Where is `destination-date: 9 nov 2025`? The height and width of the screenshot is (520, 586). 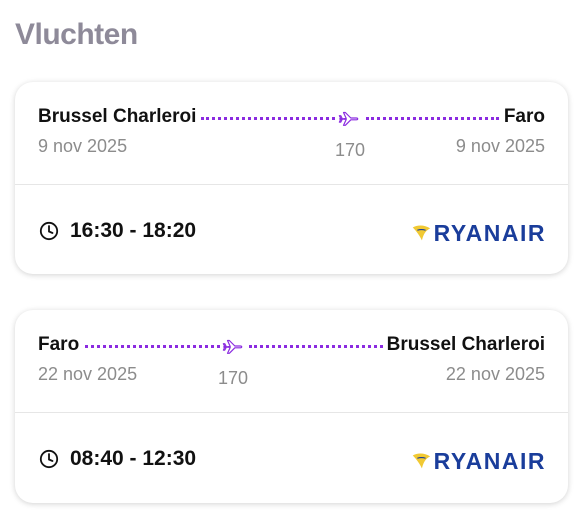 destination-date: 9 nov 2025 is located at coordinates (500, 146).